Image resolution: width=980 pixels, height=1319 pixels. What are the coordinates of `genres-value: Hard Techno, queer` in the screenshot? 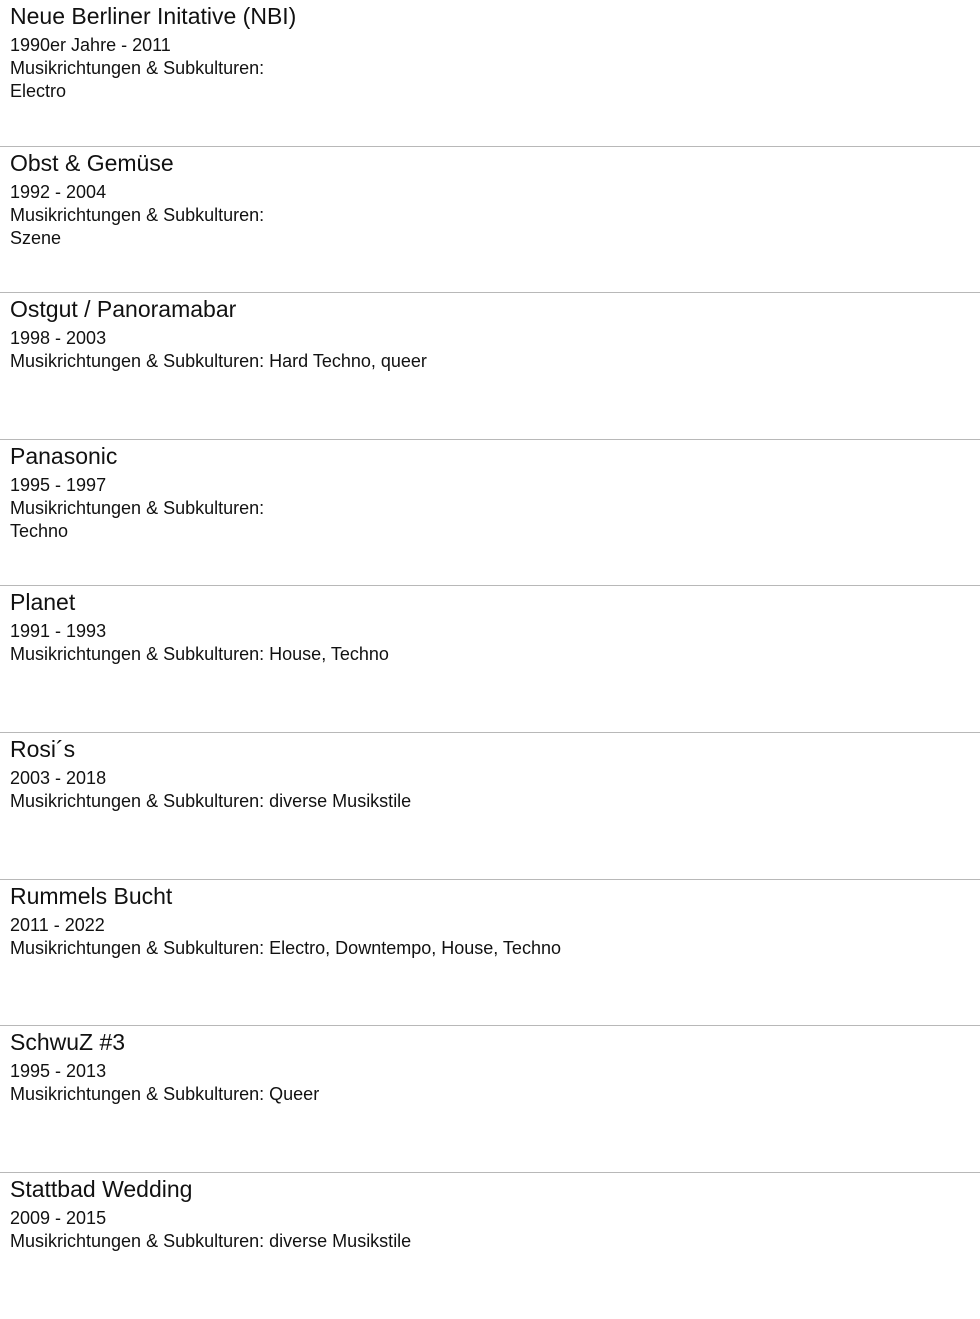 It's located at (348, 361).